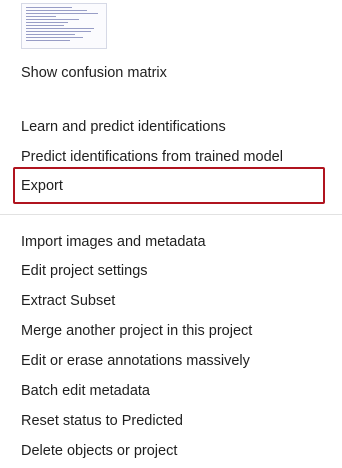 The image size is (342, 468). What do you see at coordinates (99, 451) in the screenshot?
I see `menu-item-delete-objects-or-project: Delete objects or project` at bounding box center [99, 451].